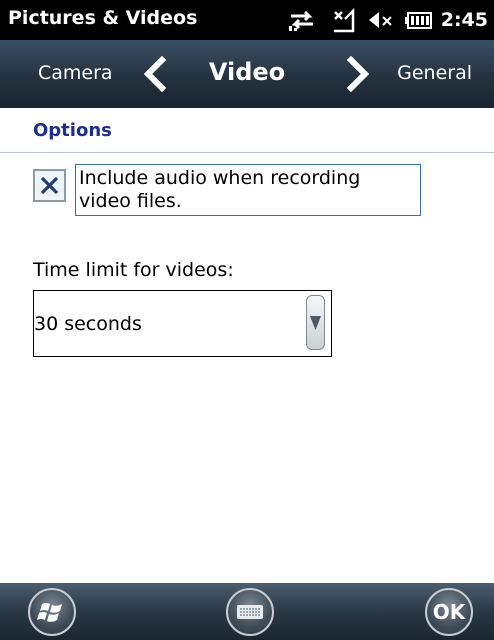 The height and width of the screenshot is (640, 494). I want to click on dropdown-arrow-icon, so click(315, 322).